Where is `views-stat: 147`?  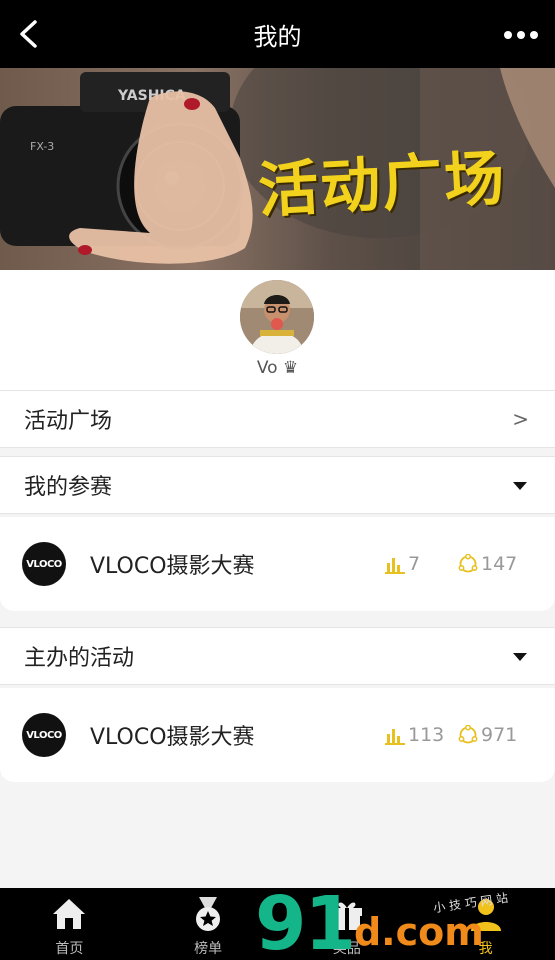 views-stat: 147 is located at coordinates (487, 564).